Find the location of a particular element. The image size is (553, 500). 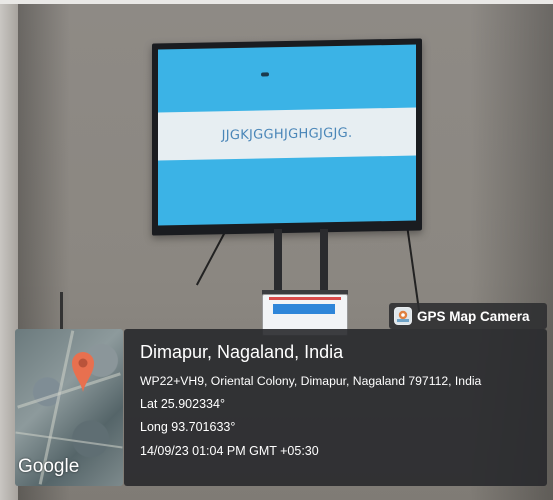

google-logo: Google is located at coordinates (49, 466).